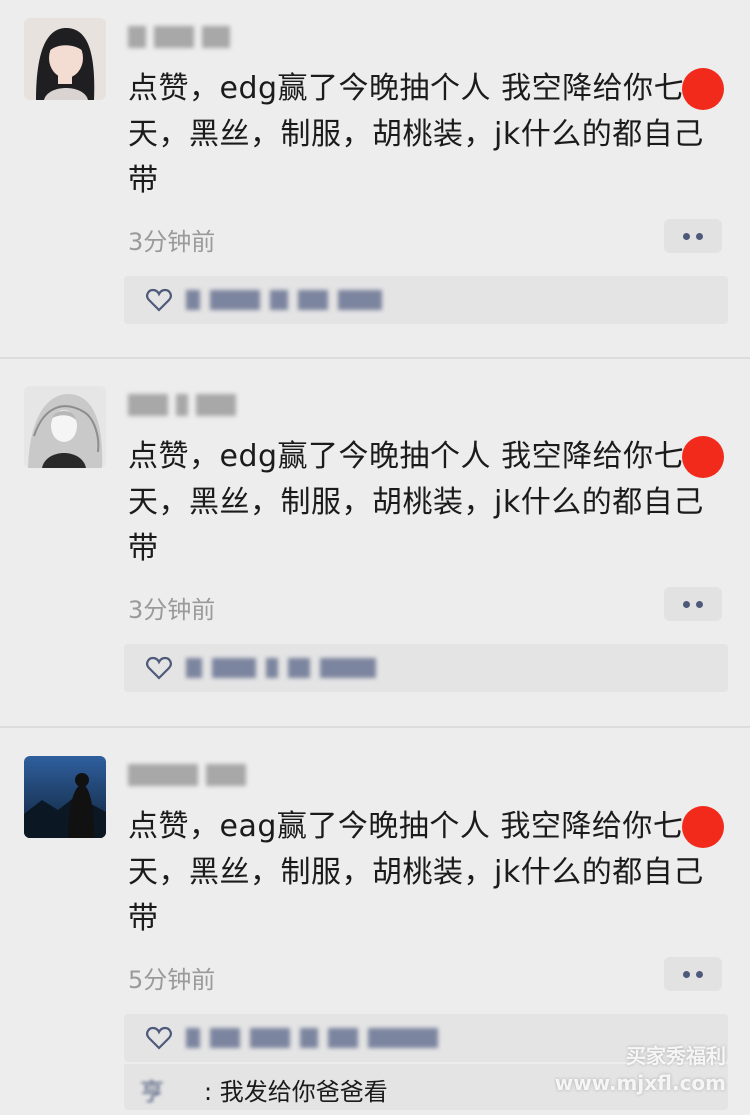 The height and width of the screenshot is (1115, 750). I want to click on watermark-title: 买家秀福利, so click(676, 1056).